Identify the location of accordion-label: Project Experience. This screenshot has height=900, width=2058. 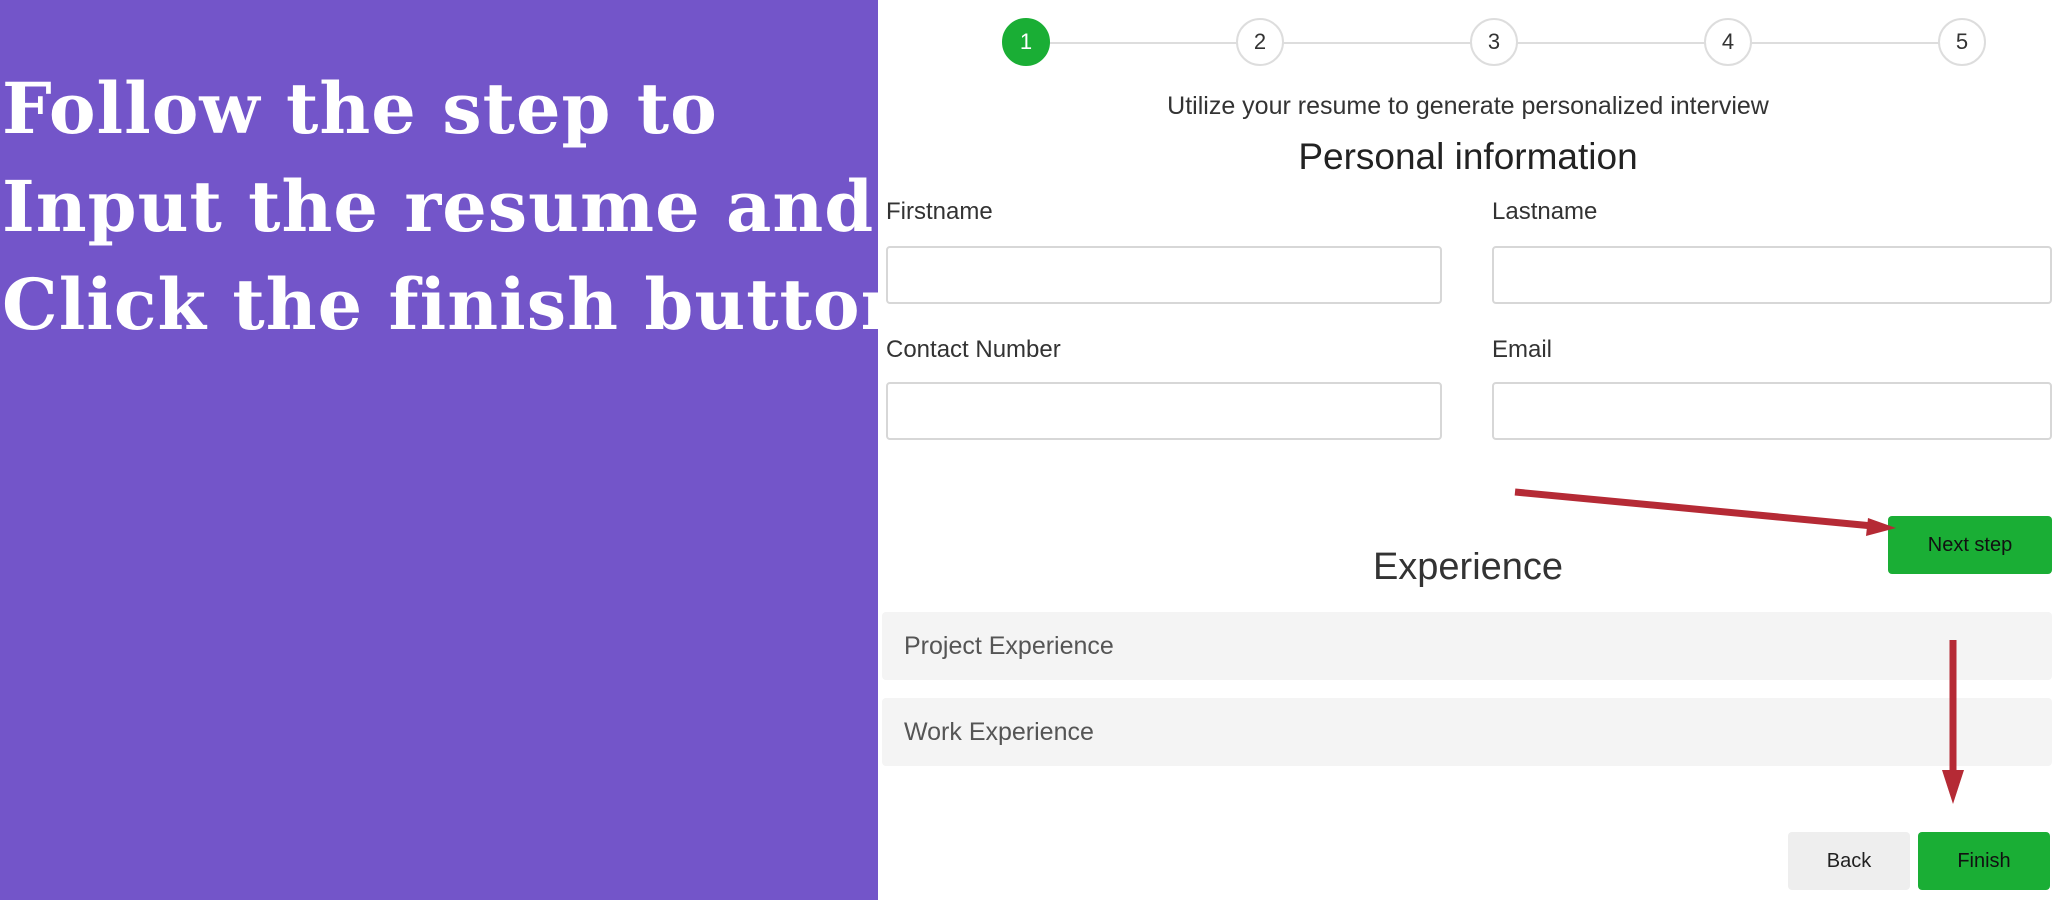
(1009, 646).